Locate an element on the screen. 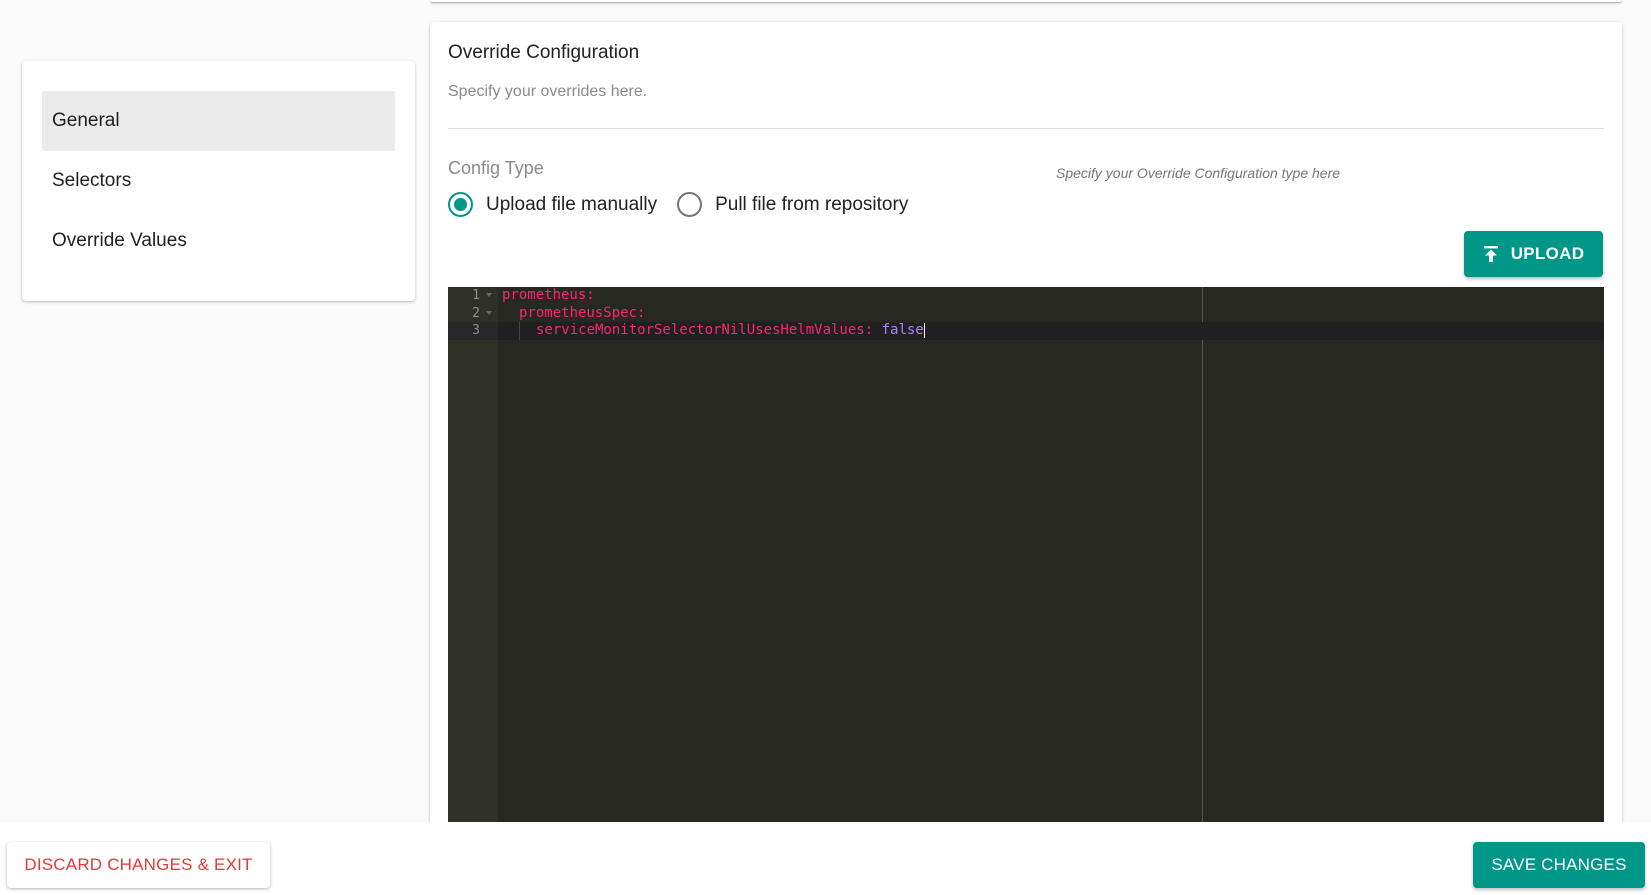 The width and height of the screenshot is (1651, 895). radio-checked-icon is located at coordinates (460, 204).